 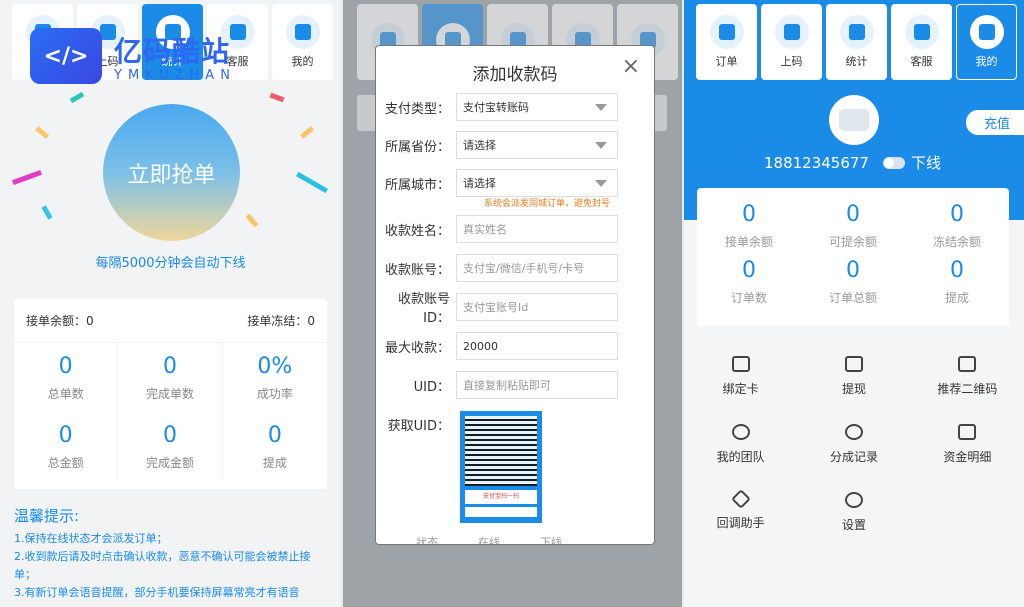 I want to click on stat-order-balance: 0 接单余额, so click(x=748, y=225).